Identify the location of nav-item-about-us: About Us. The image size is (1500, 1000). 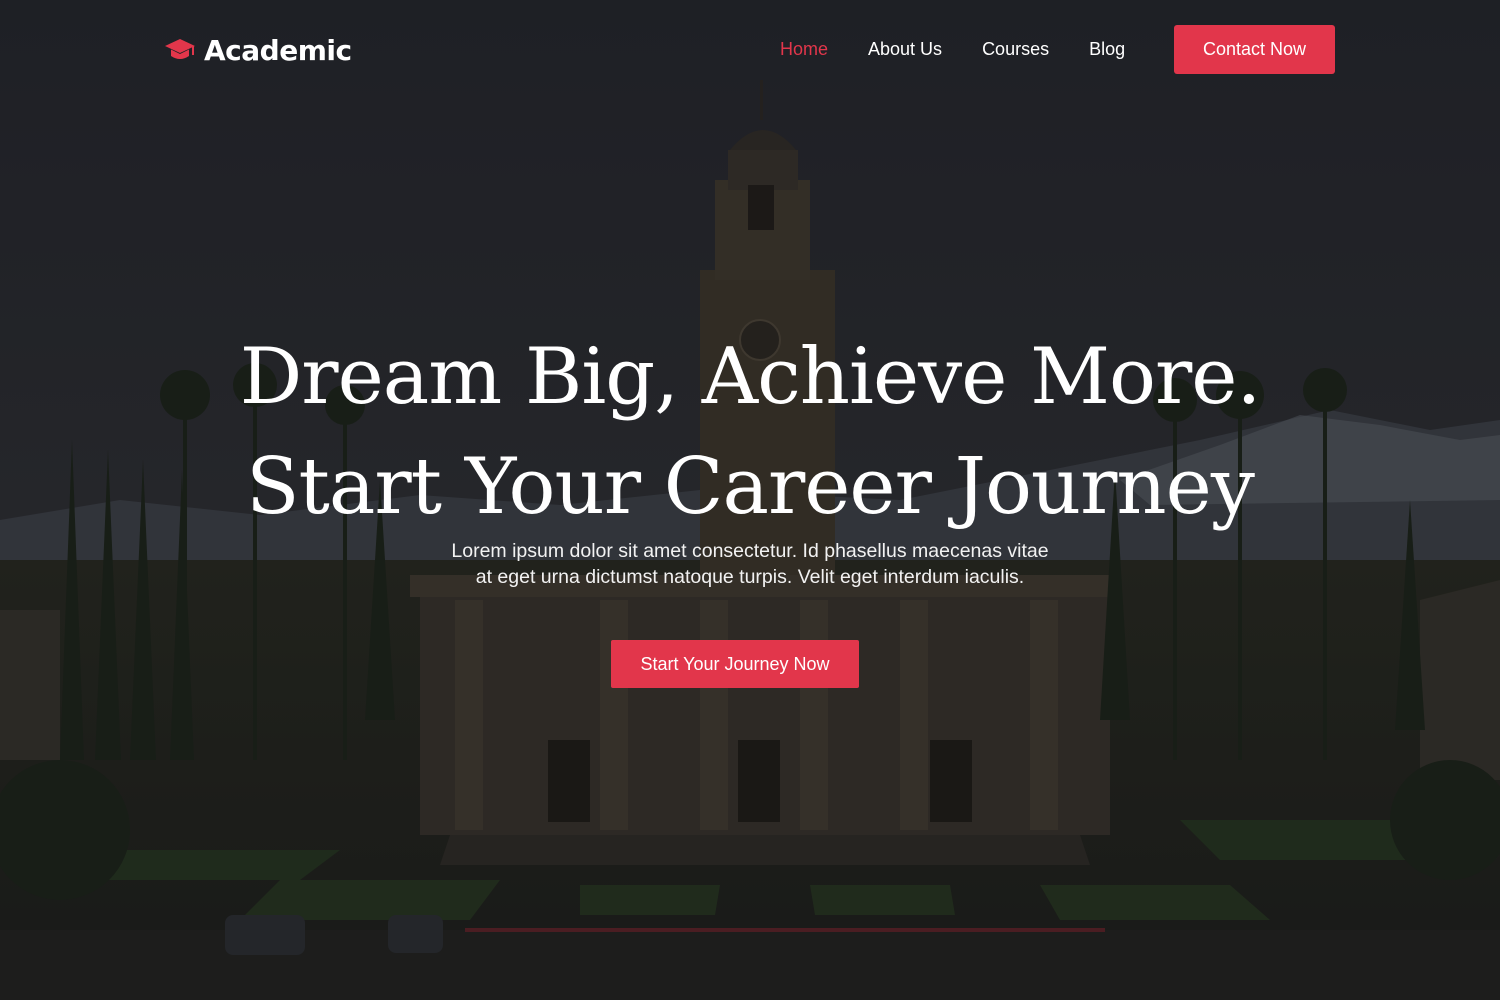
(905, 49).